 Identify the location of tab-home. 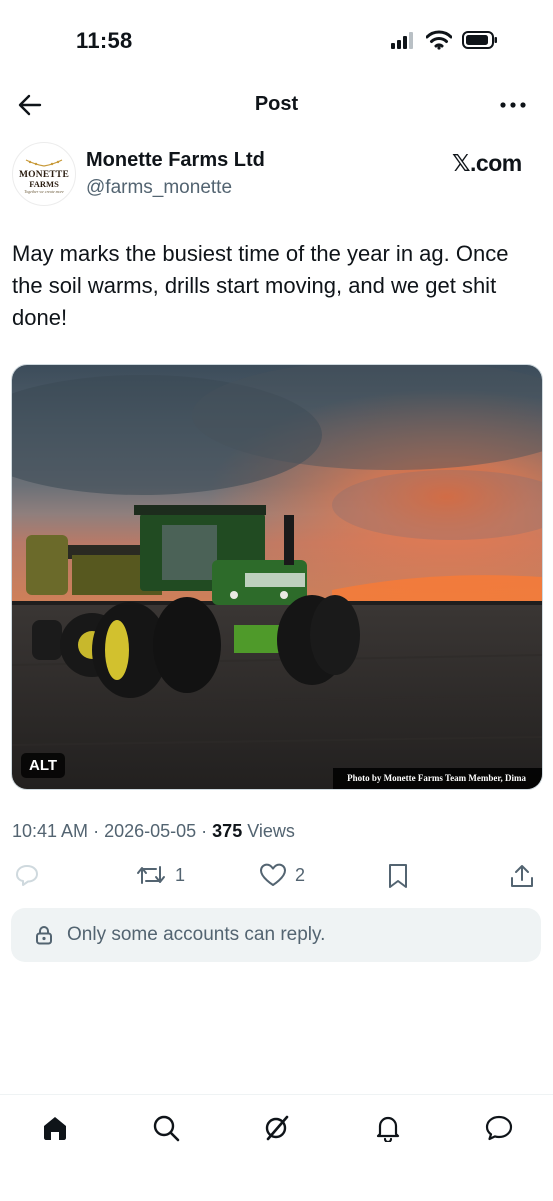
(55, 1128).